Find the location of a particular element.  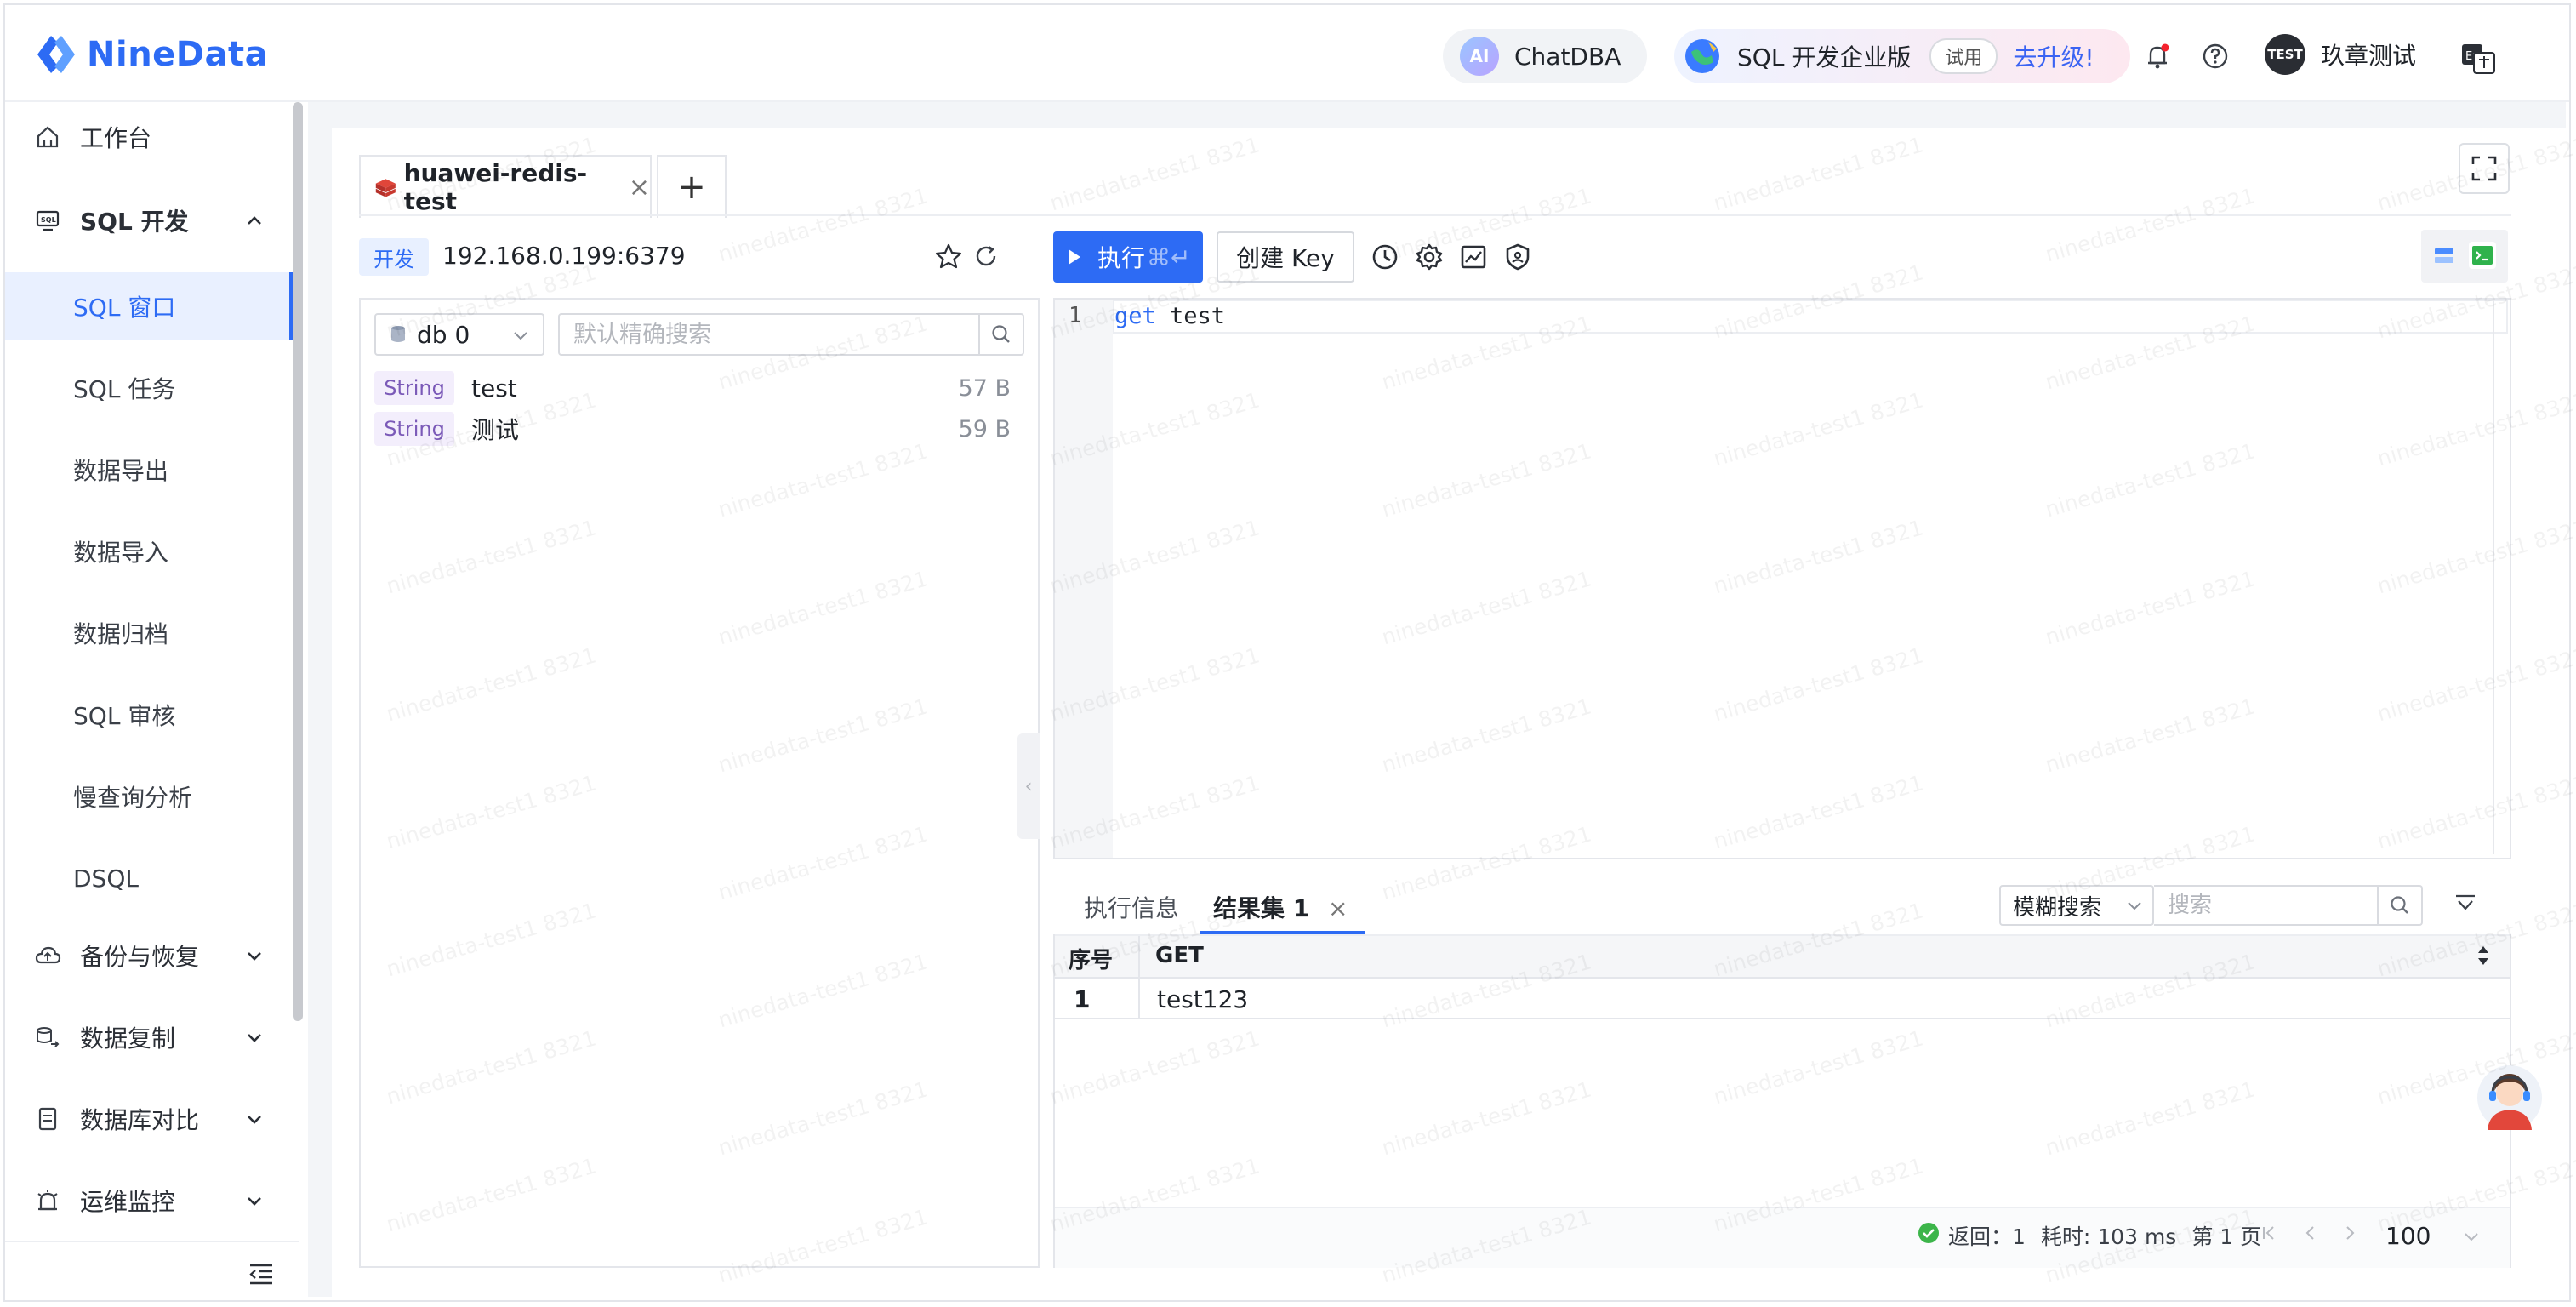

nav-group-monitor: 运维监控 is located at coordinates (149, 1201).